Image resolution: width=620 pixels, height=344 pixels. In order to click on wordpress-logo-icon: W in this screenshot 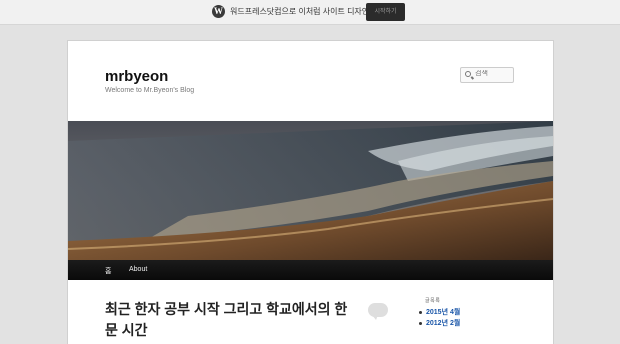, I will do `click(218, 11)`.